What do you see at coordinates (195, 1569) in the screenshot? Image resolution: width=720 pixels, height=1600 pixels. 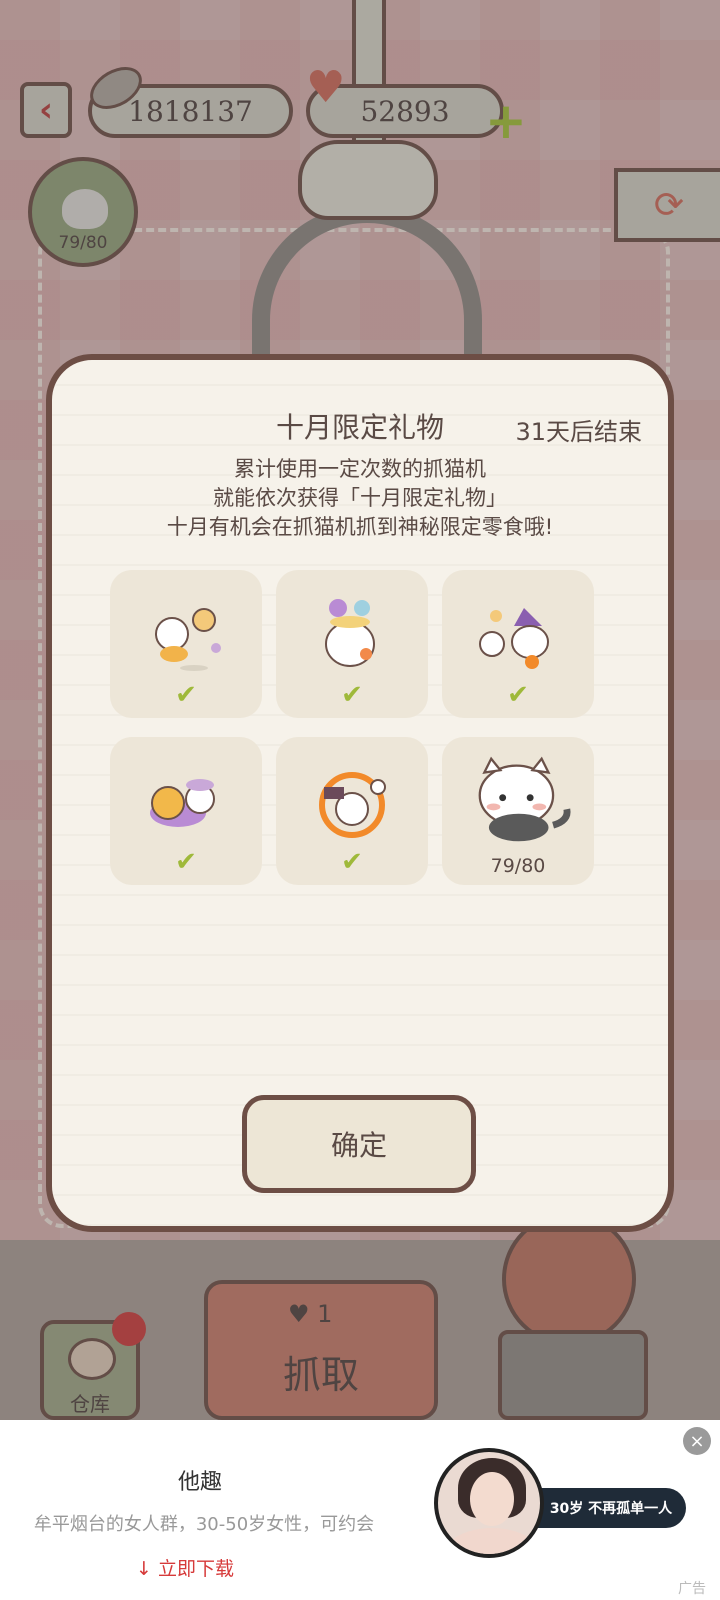 I see `ad-download-label: 立即下载` at bounding box center [195, 1569].